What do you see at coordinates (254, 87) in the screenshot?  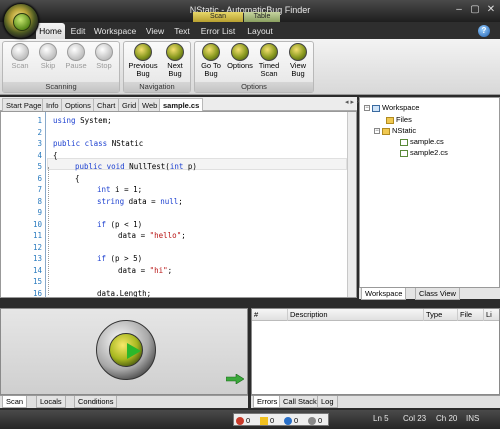 I see `group-label-options: Options` at bounding box center [254, 87].